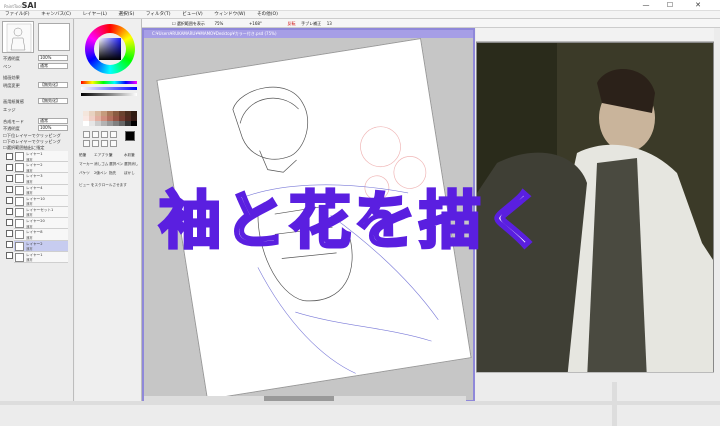  Describe the element at coordinates (113, 143) in the screenshot. I see `eyedropper-icon` at that location.